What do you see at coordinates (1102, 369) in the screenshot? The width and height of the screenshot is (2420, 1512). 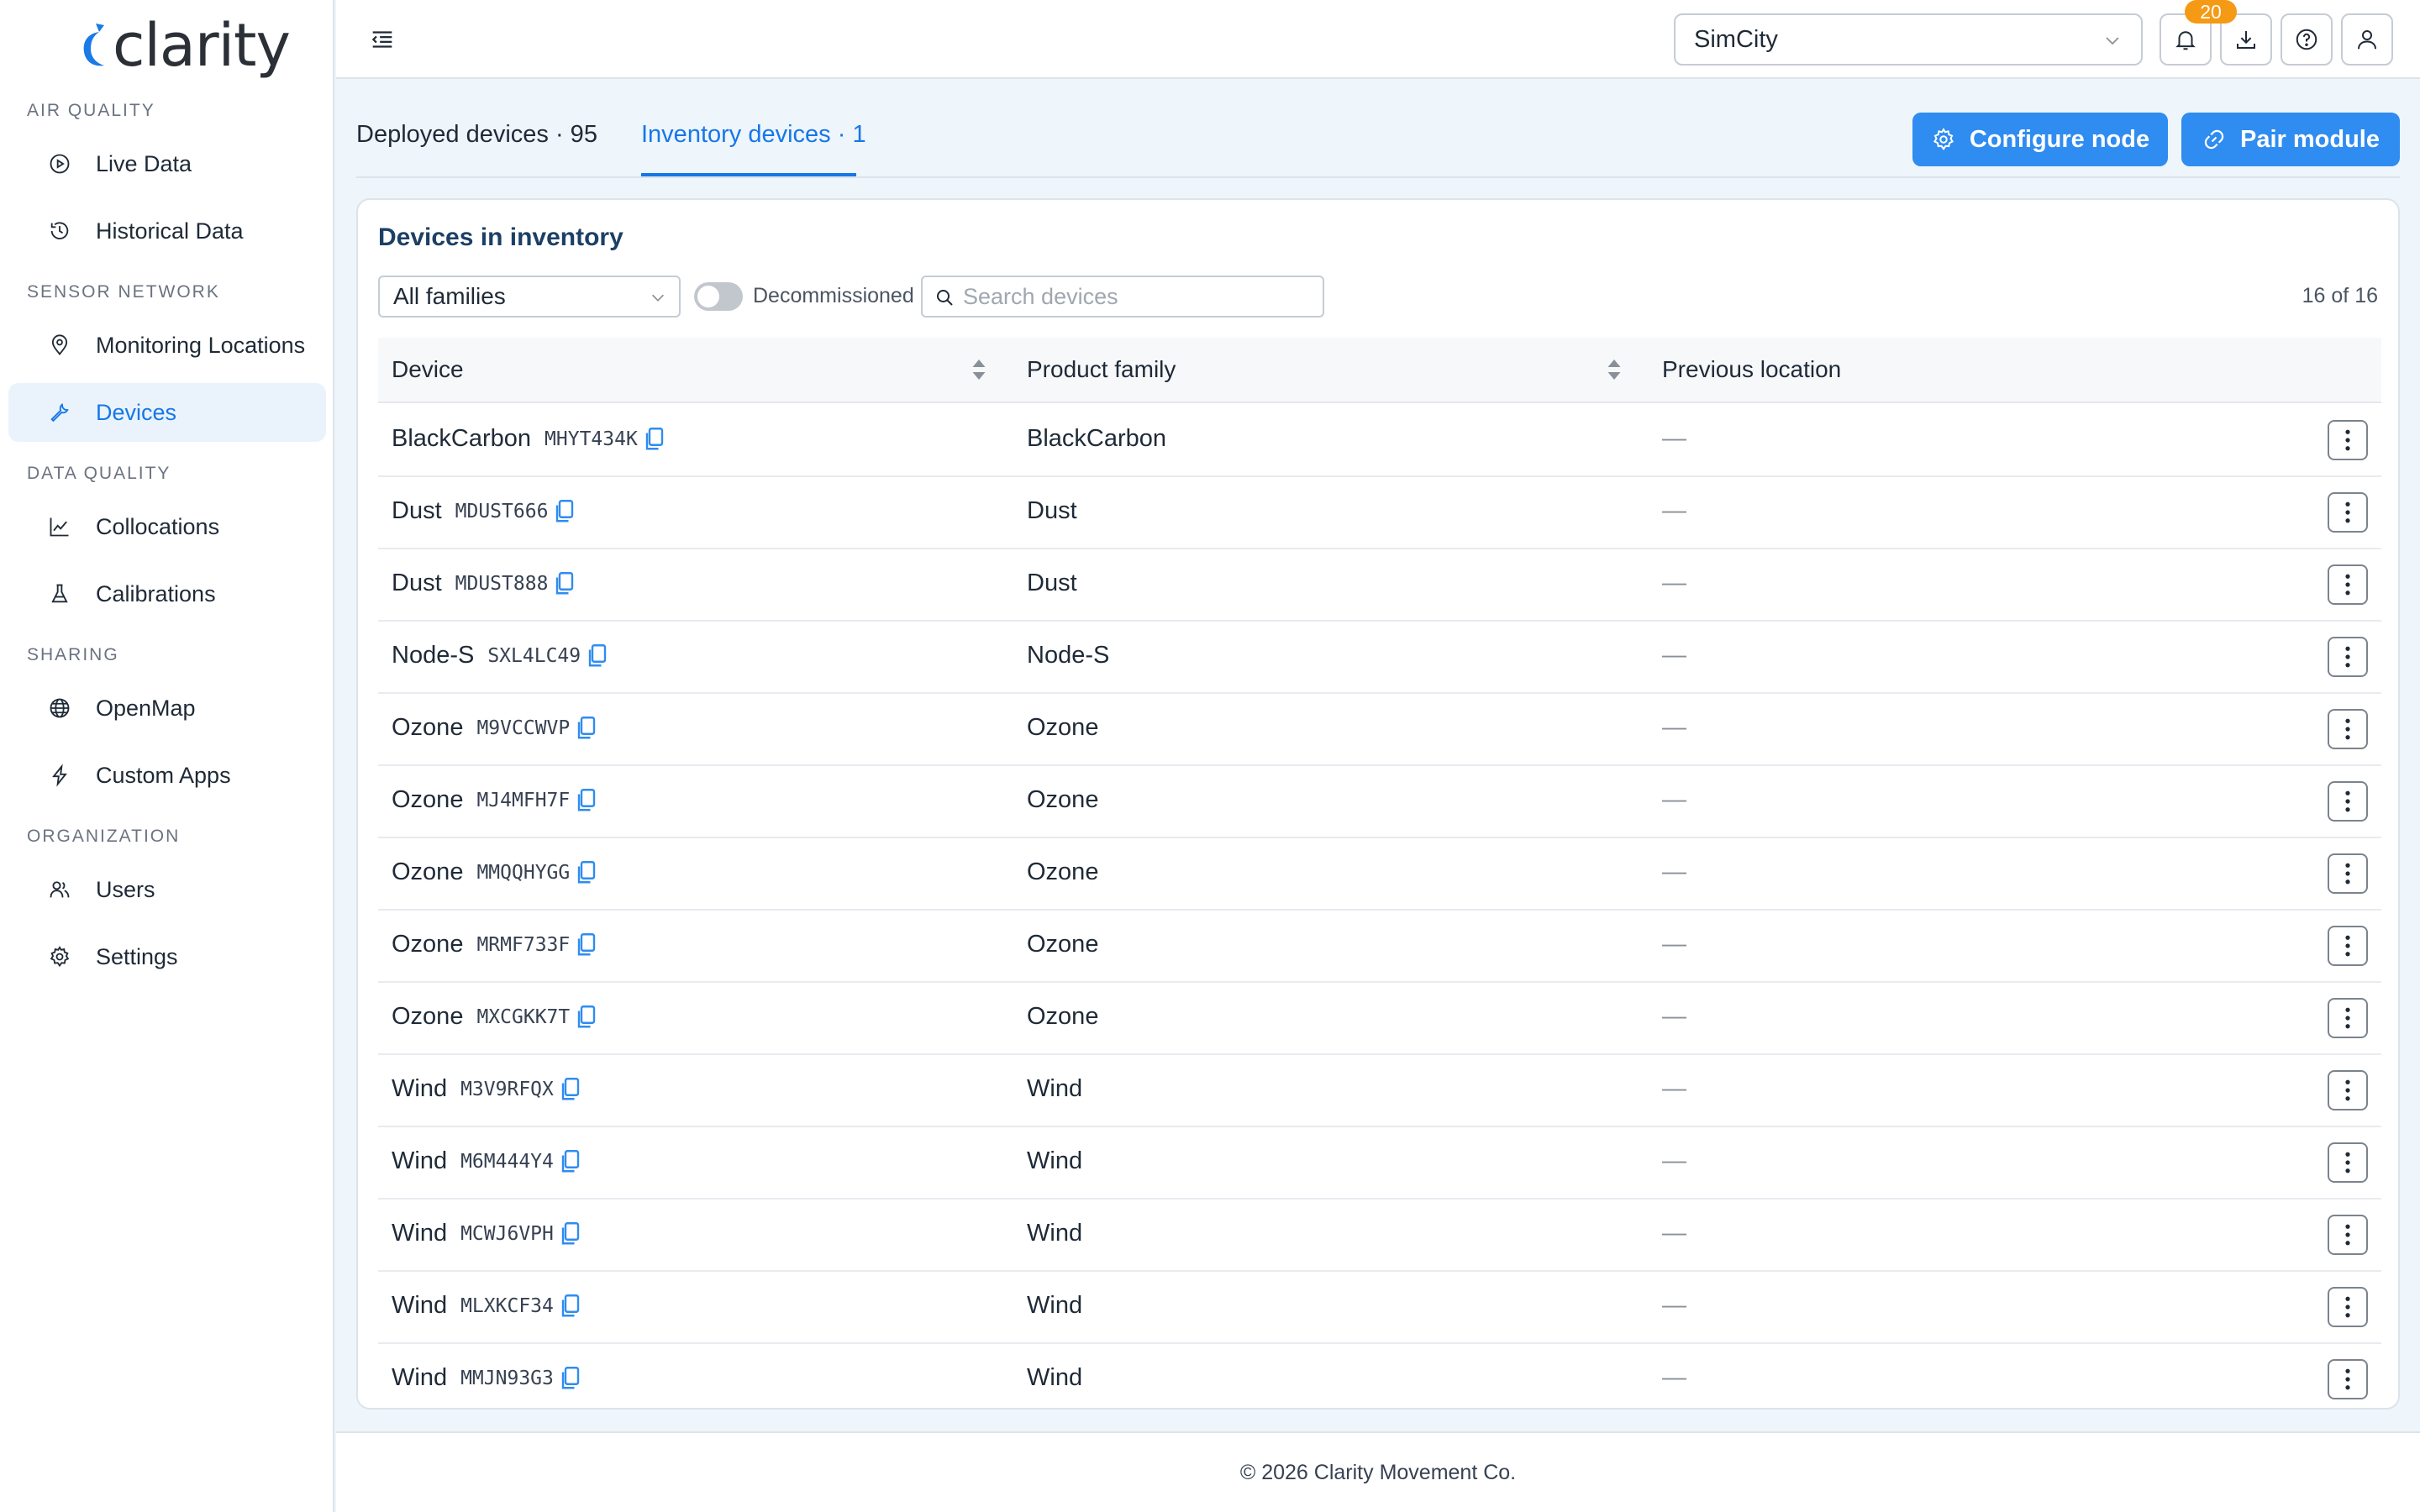 I see `column-header-product-family: Product family` at bounding box center [1102, 369].